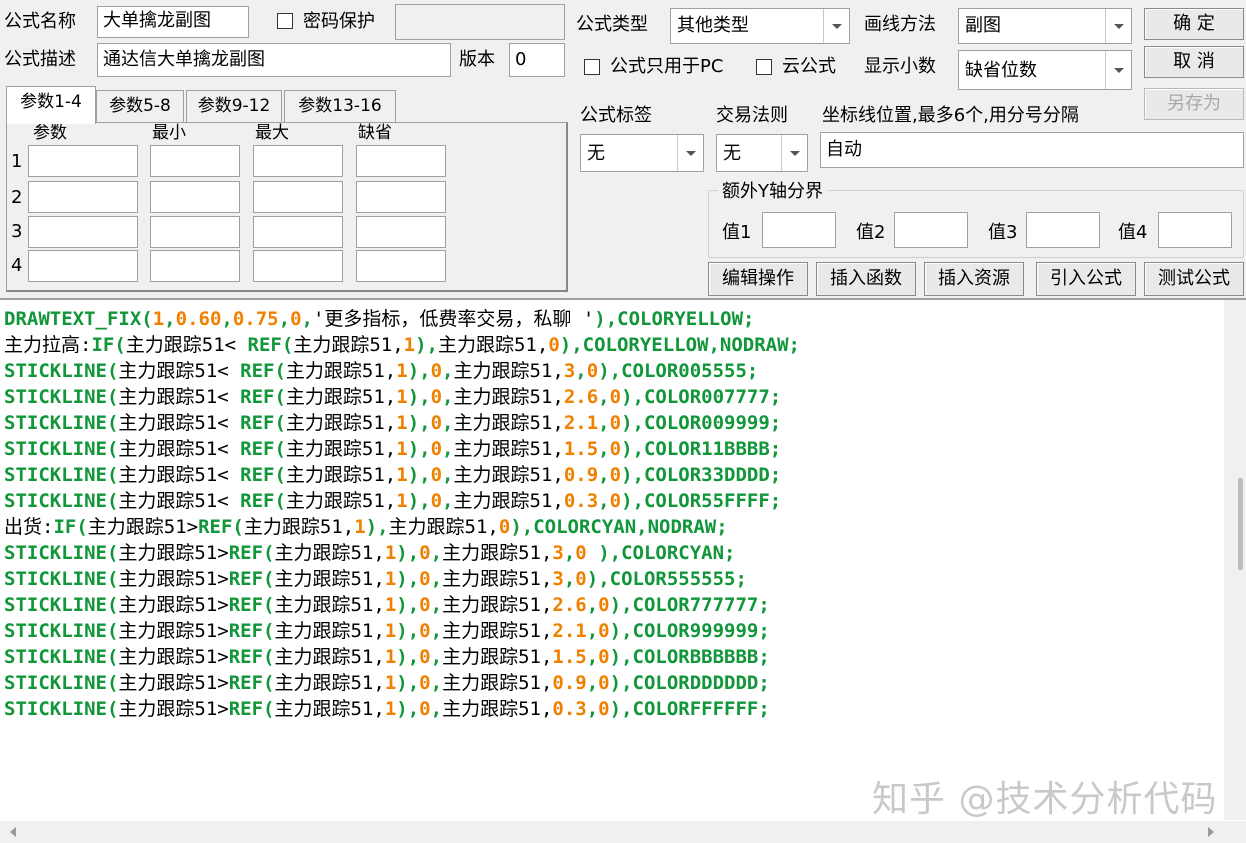  What do you see at coordinates (592, 67) in the screenshot?
I see `pc-only-checkbox` at bounding box center [592, 67].